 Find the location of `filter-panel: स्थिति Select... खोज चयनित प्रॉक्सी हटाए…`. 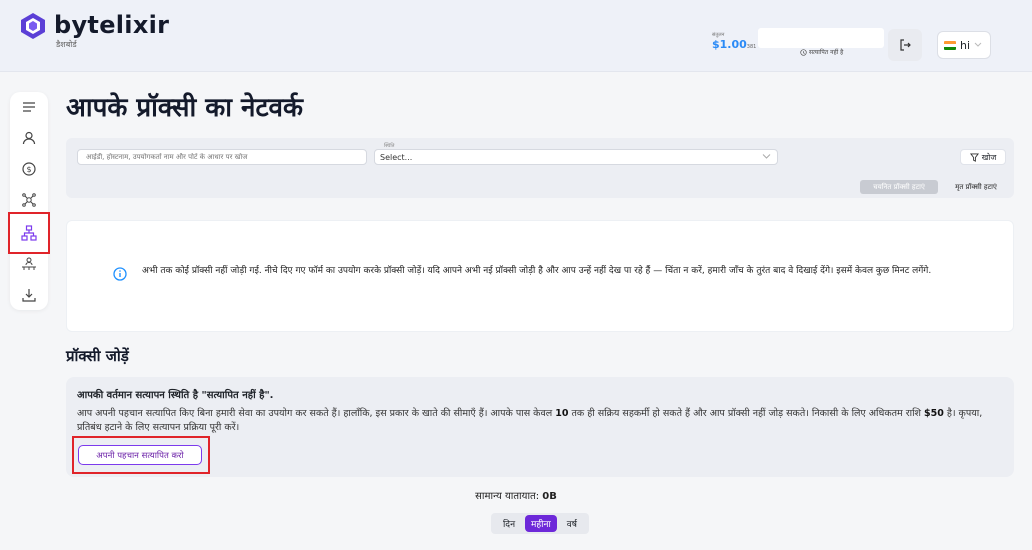

filter-panel: स्थिति Select... खोज चयनित प्रॉक्सी हटाए… is located at coordinates (540, 168).